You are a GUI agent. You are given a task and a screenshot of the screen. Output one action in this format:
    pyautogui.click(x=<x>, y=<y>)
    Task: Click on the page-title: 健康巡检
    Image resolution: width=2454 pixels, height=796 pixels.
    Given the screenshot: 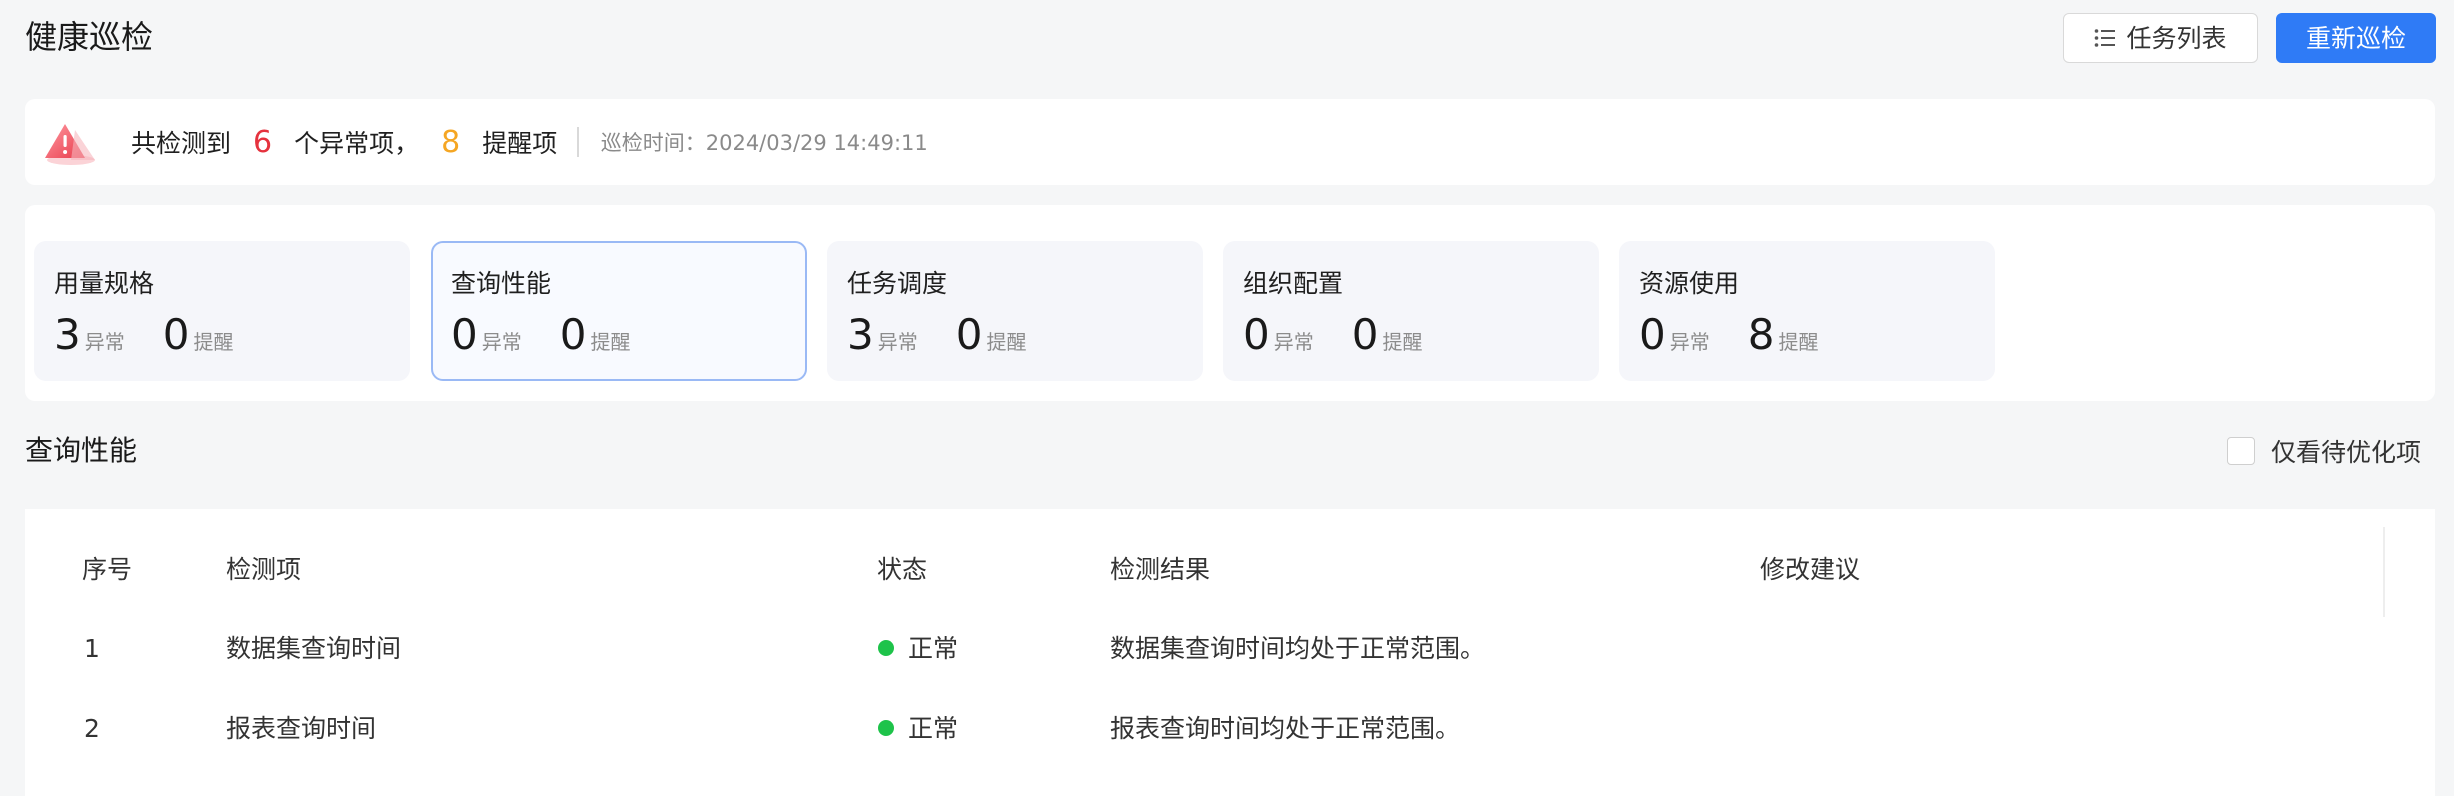 What is the action you would take?
    pyautogui.click(x=89, y=37)
    